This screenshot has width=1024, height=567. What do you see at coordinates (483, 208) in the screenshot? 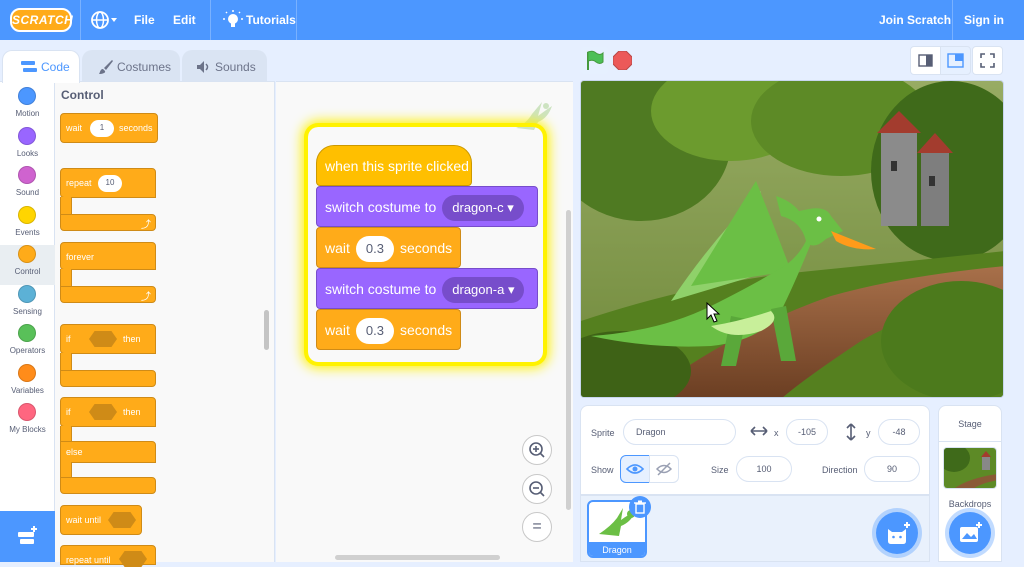
I see `costume-dropdown: dragon-c ▾` at bounding box center [483, 208].